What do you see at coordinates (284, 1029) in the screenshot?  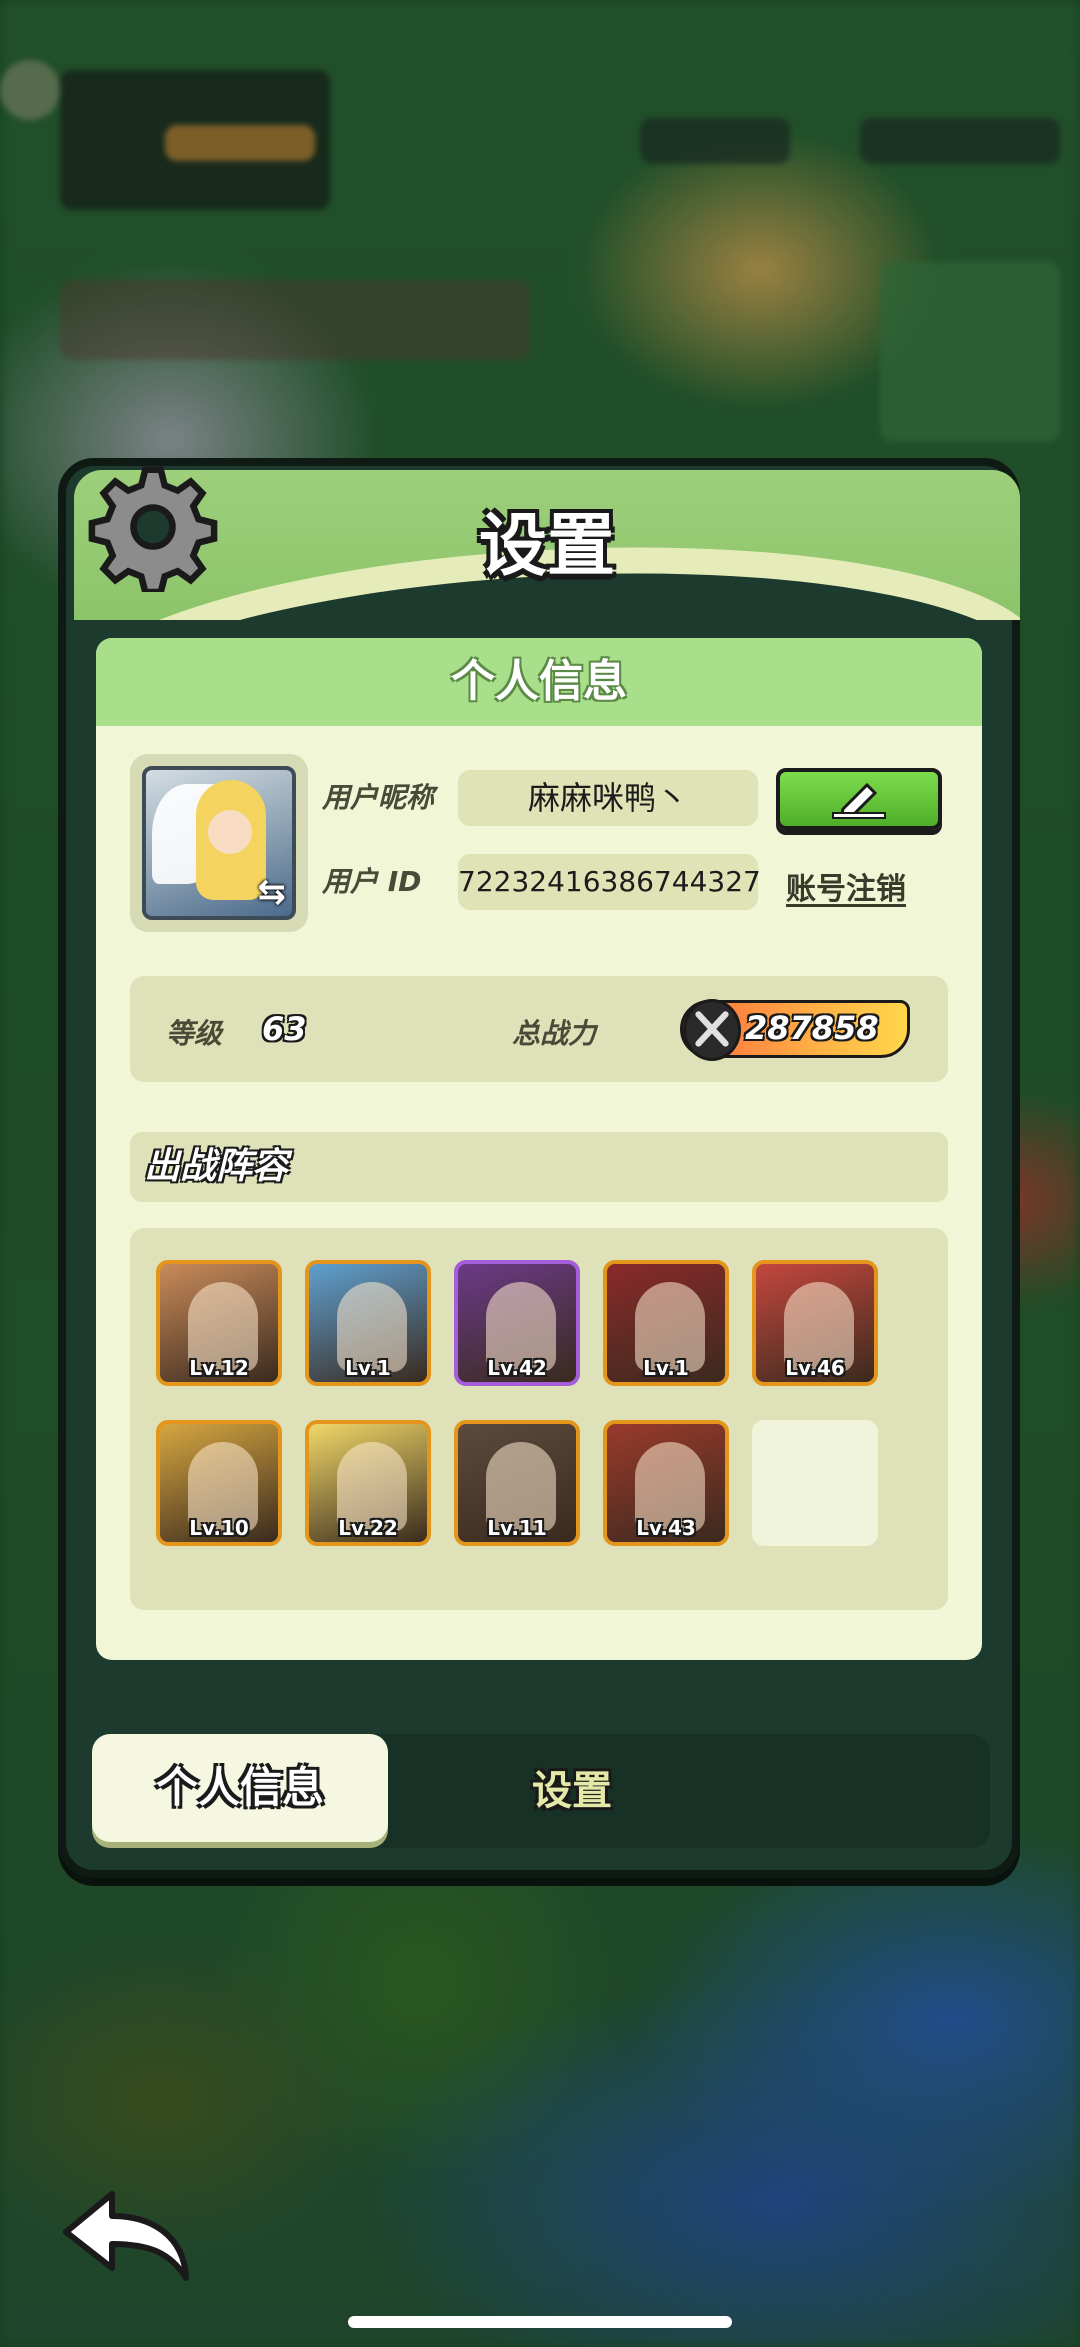 I see `level-value: 63` at bounding box center [284, 1029].